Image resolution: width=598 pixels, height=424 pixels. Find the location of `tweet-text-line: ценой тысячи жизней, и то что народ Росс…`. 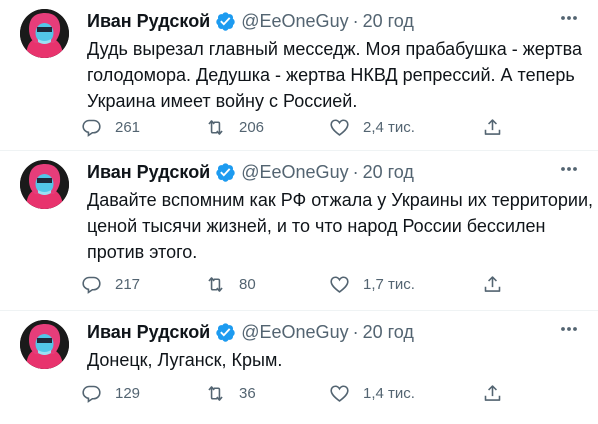

tweet-text-line: ценой тысячи жизней, и то что народ Росс… is located at coordinates (316, 226).